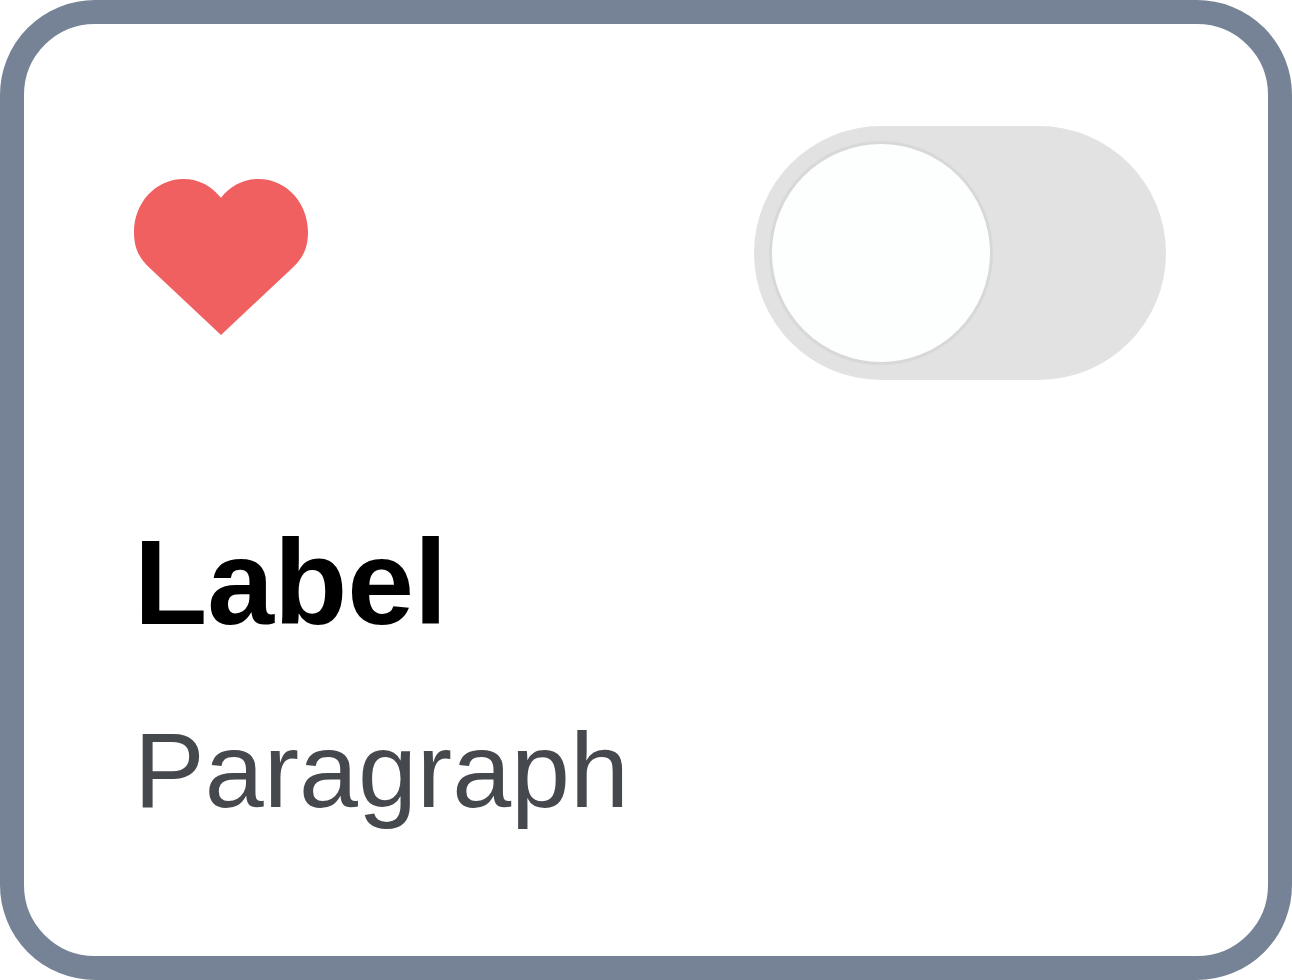 The height and width of the screenshot is (980, 1292). I want to click on card-paragraph: Paragraph, so click(381, 770).